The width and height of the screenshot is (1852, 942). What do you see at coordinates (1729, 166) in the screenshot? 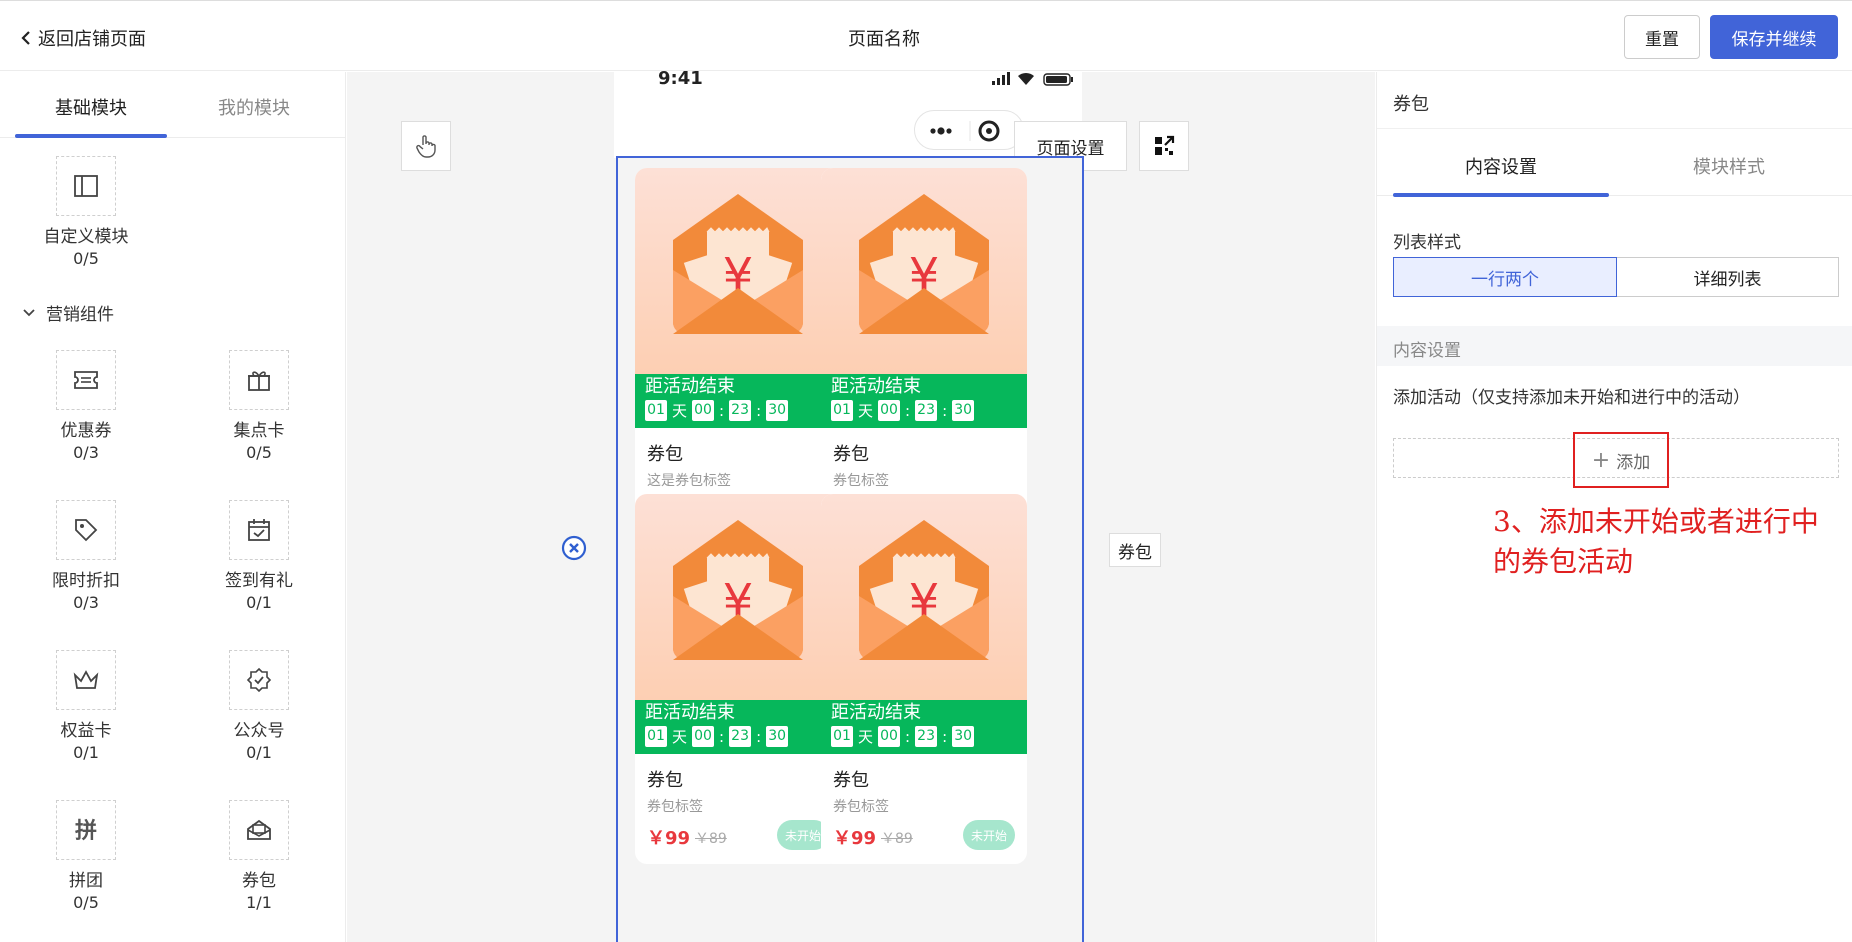
I see `tab-module-style: 模块样式` at bounding box center [1729, 166].